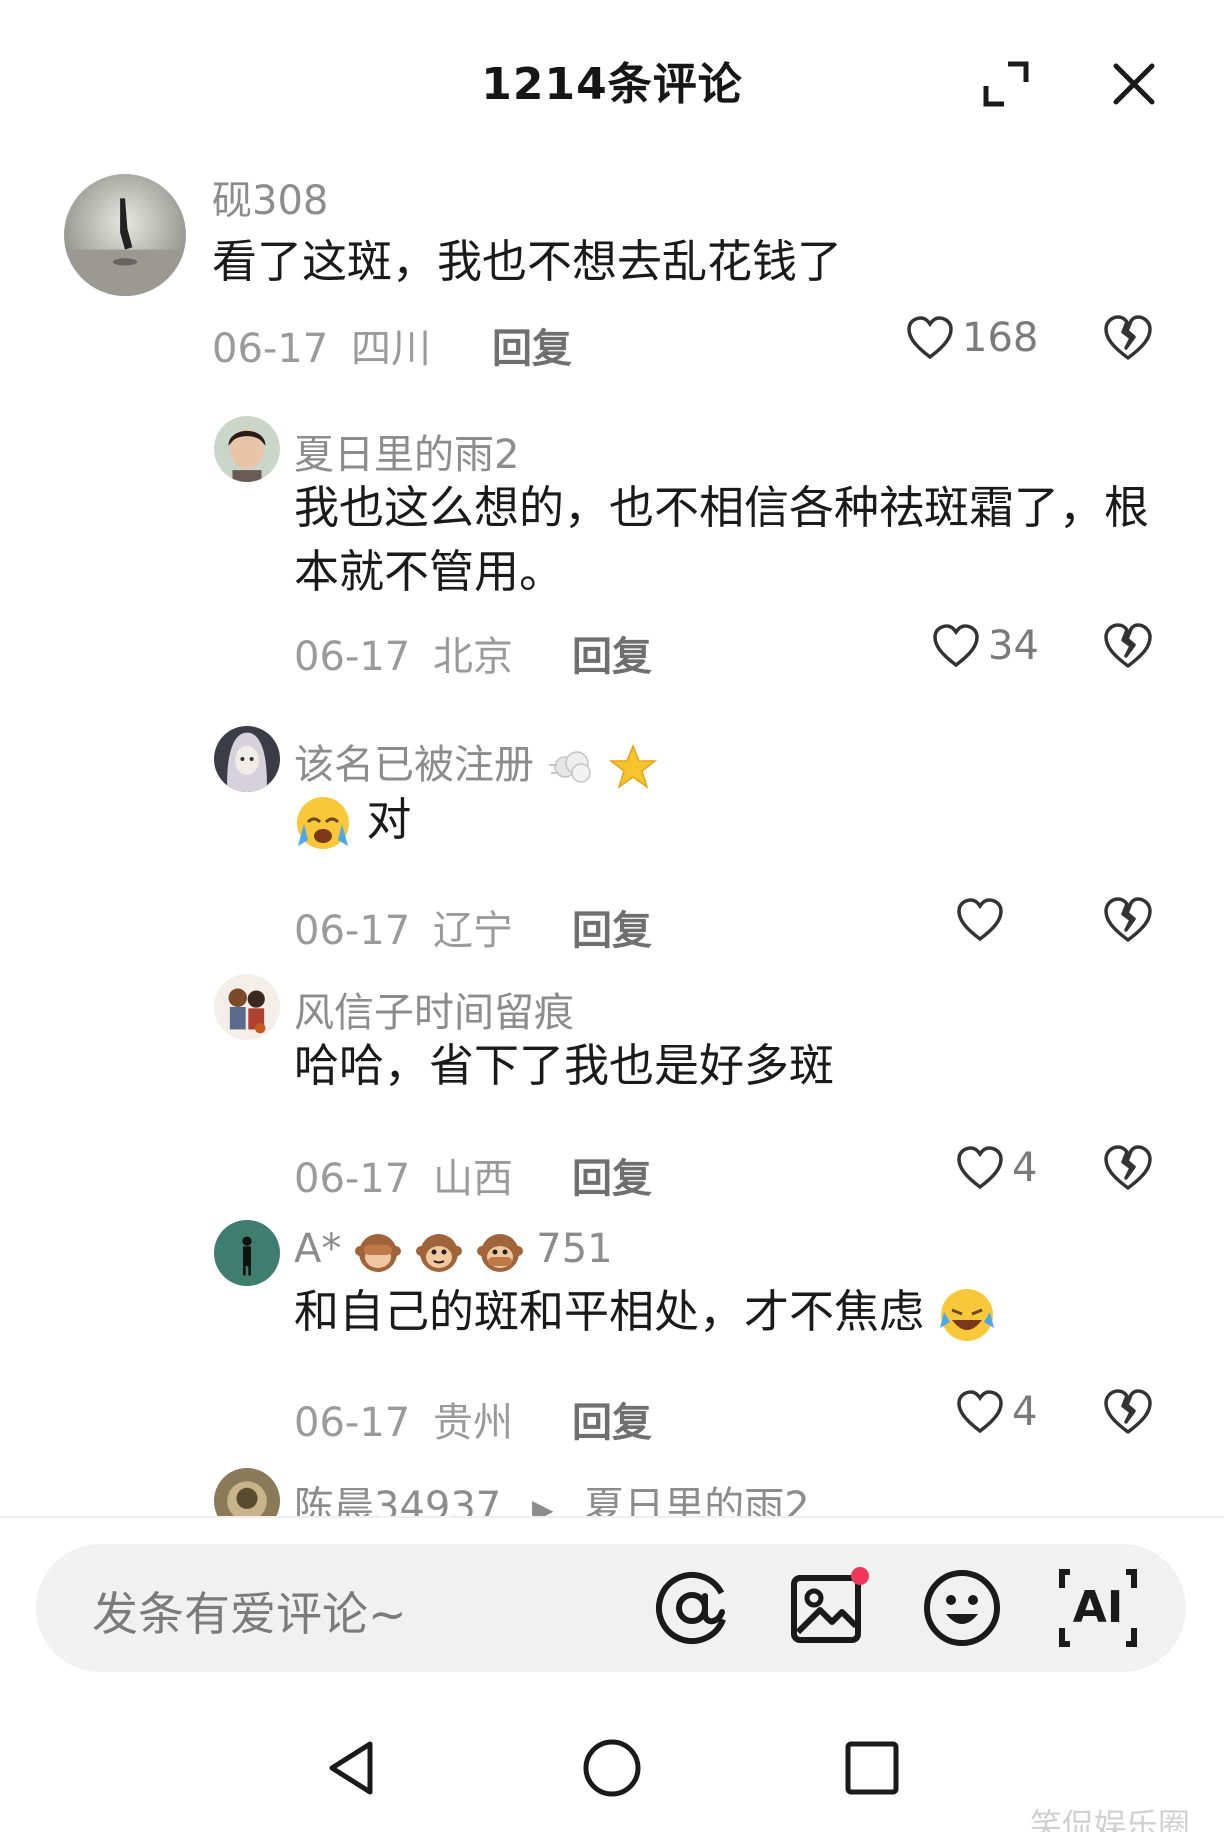 The height and width of the screenshot is (1832, 1224). I want to click on like-button, so click(980, 920).